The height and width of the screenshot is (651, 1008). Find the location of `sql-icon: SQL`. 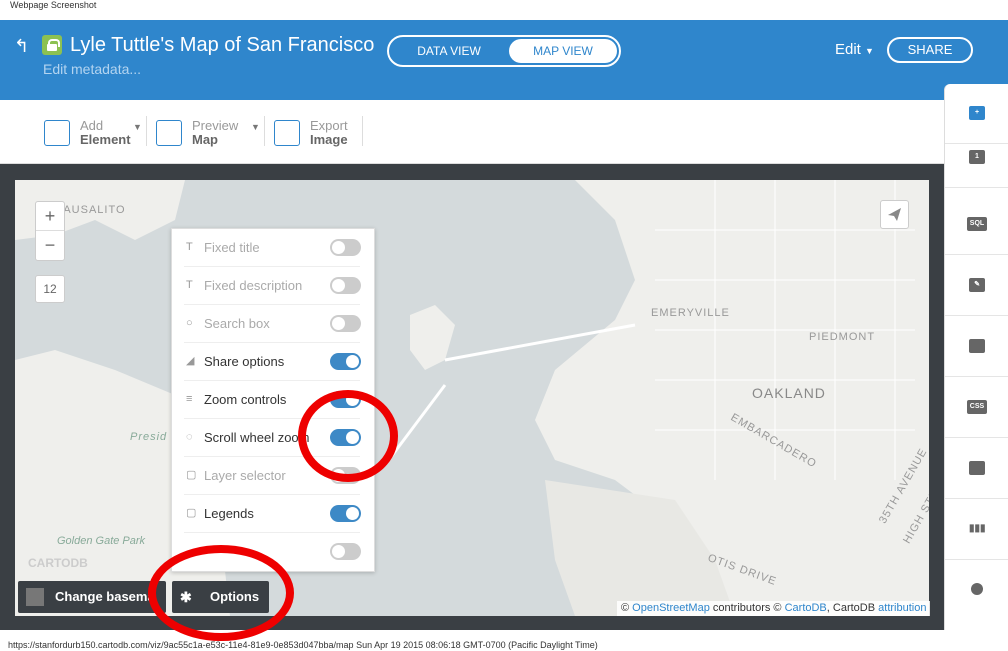

sql-icon: SQL is located at coordinates (977, 224).